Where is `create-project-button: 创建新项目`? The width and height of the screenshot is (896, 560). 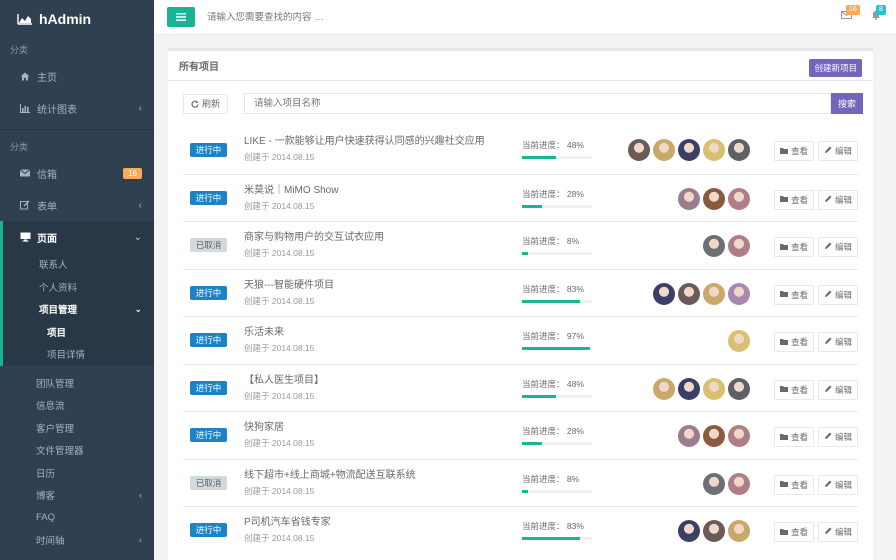
create-project-button: 创建新项目 is located at coordinates (835, 68).